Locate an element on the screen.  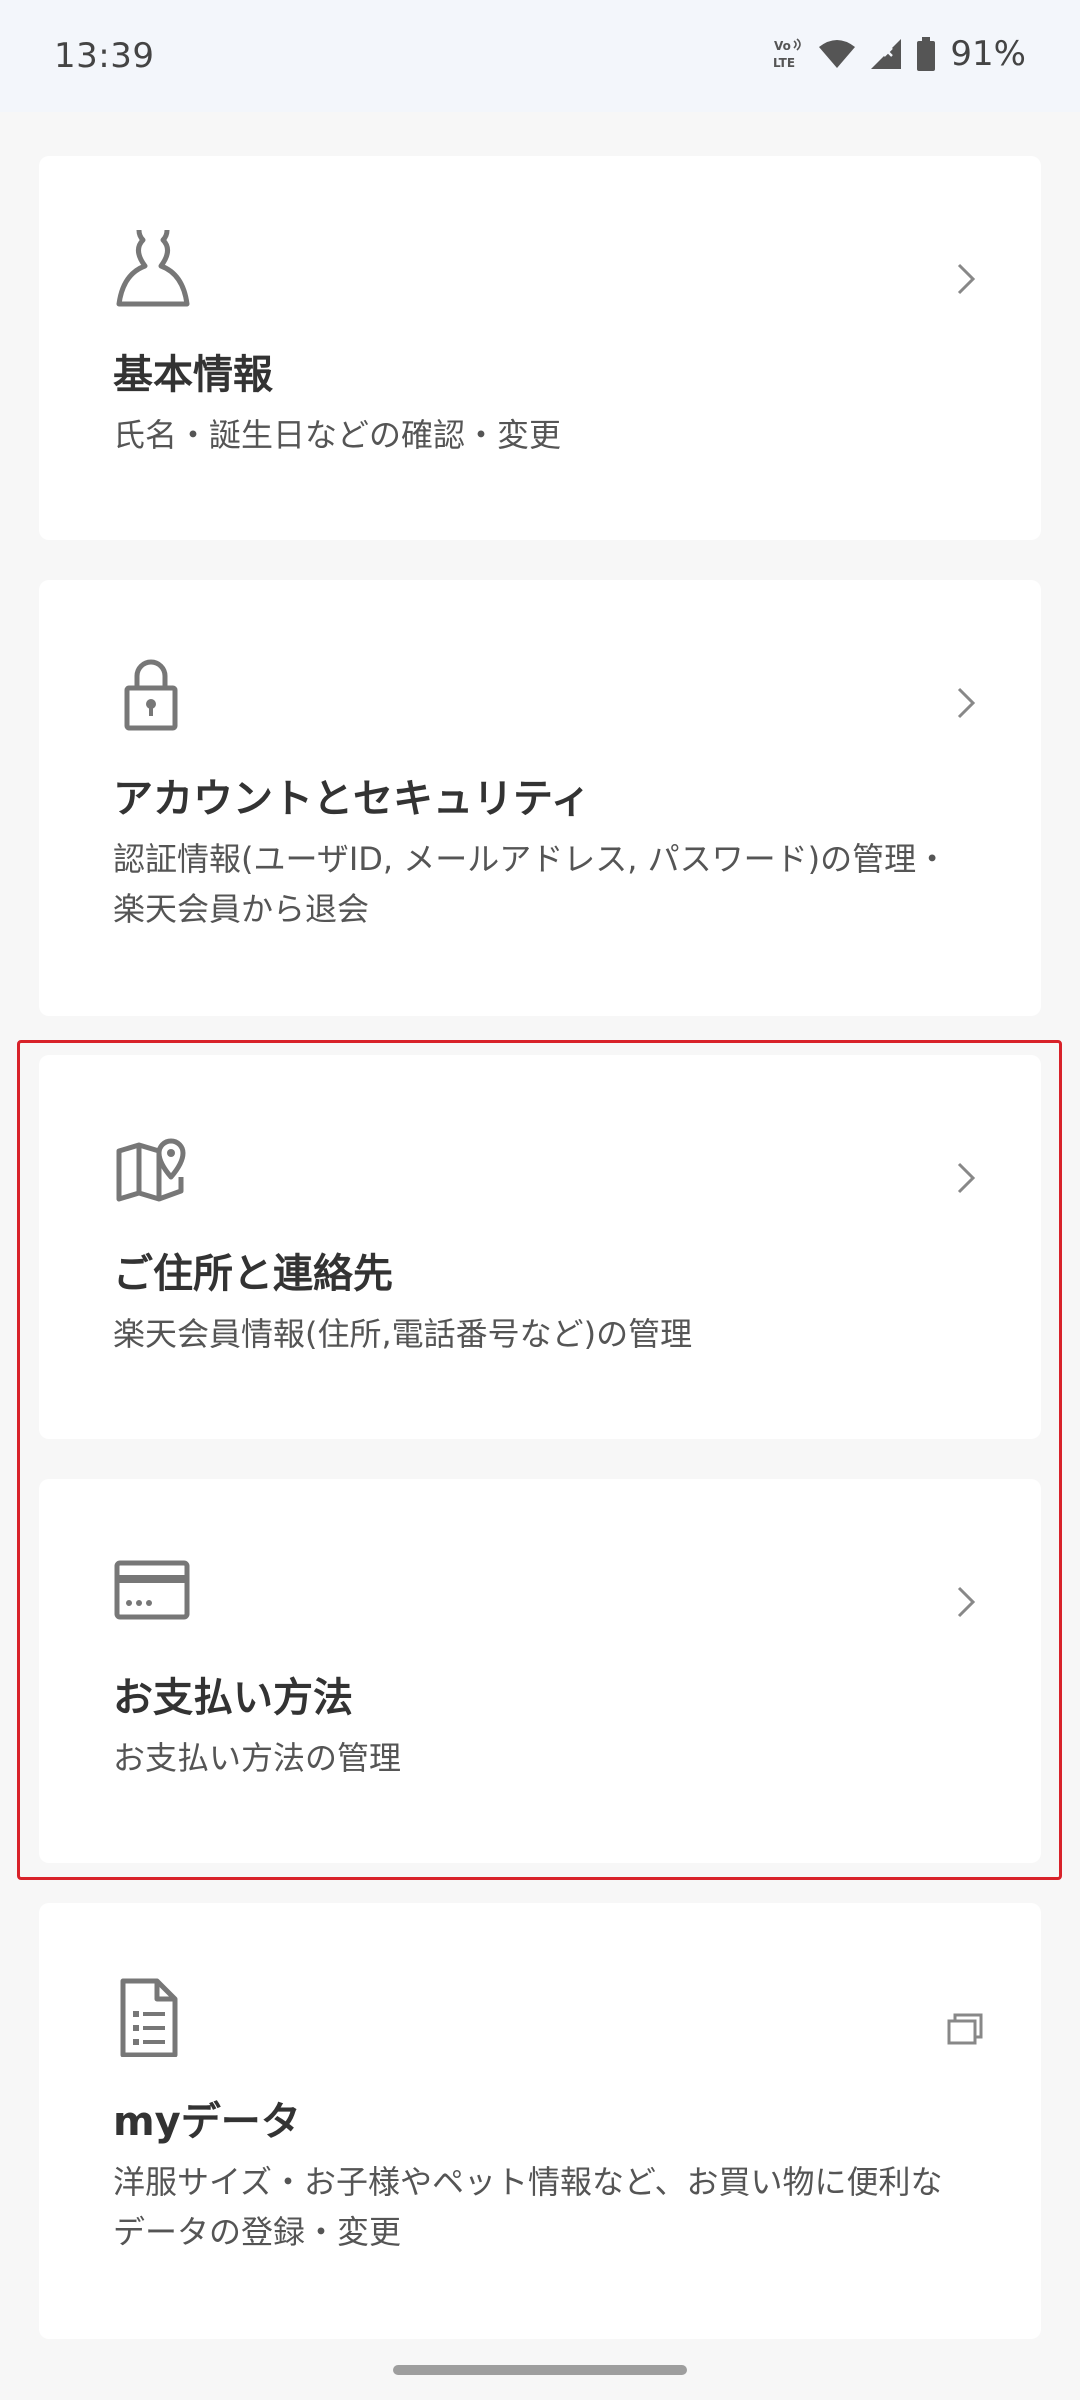
card-title: アカウントとセキュリティ is located at coordinates (352, 799).